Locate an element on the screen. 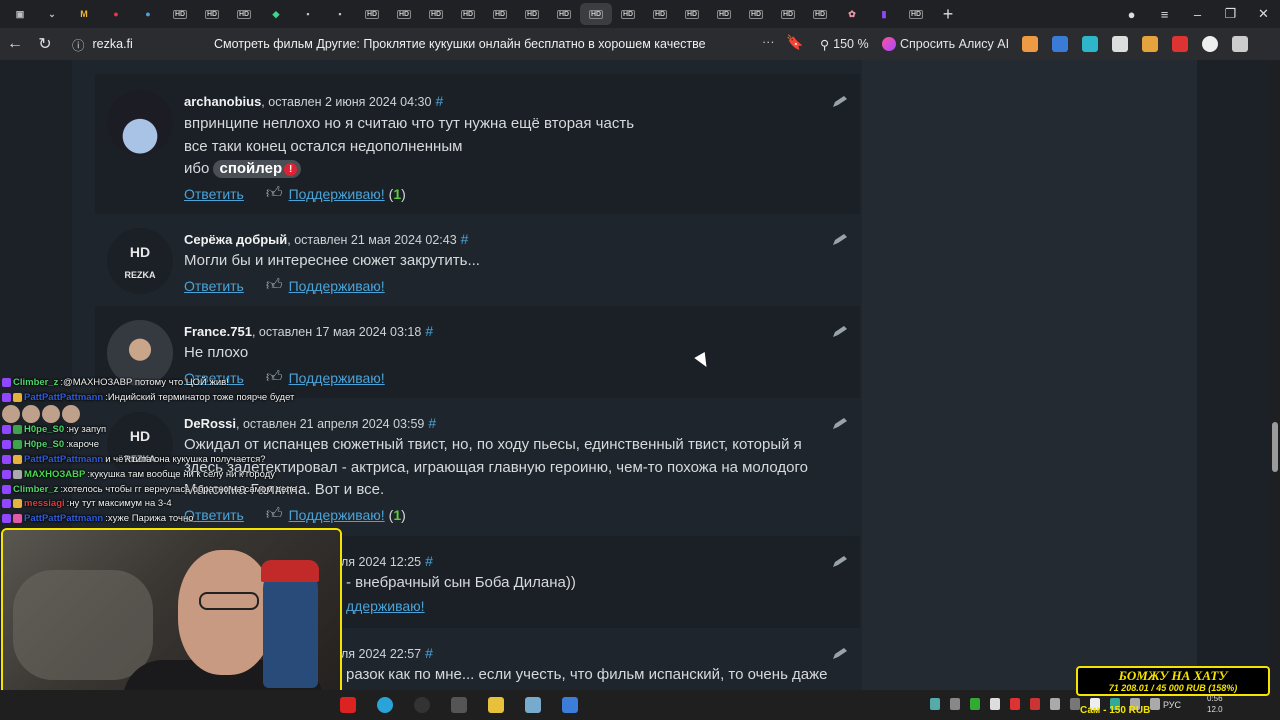 The height and width of the screenshot is (720, 1280). spoiler-button: спойлер! is located at coordinates (257, 169).